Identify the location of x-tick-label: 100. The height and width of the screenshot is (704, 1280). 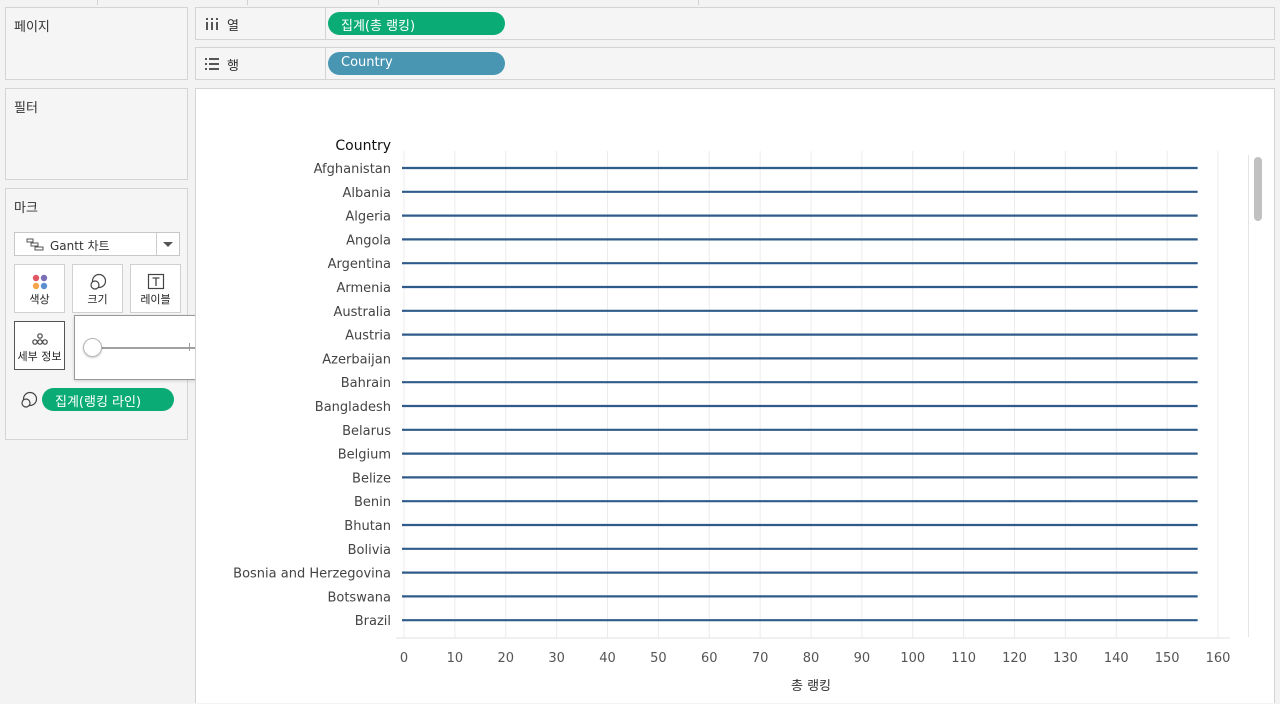
(912, 658).